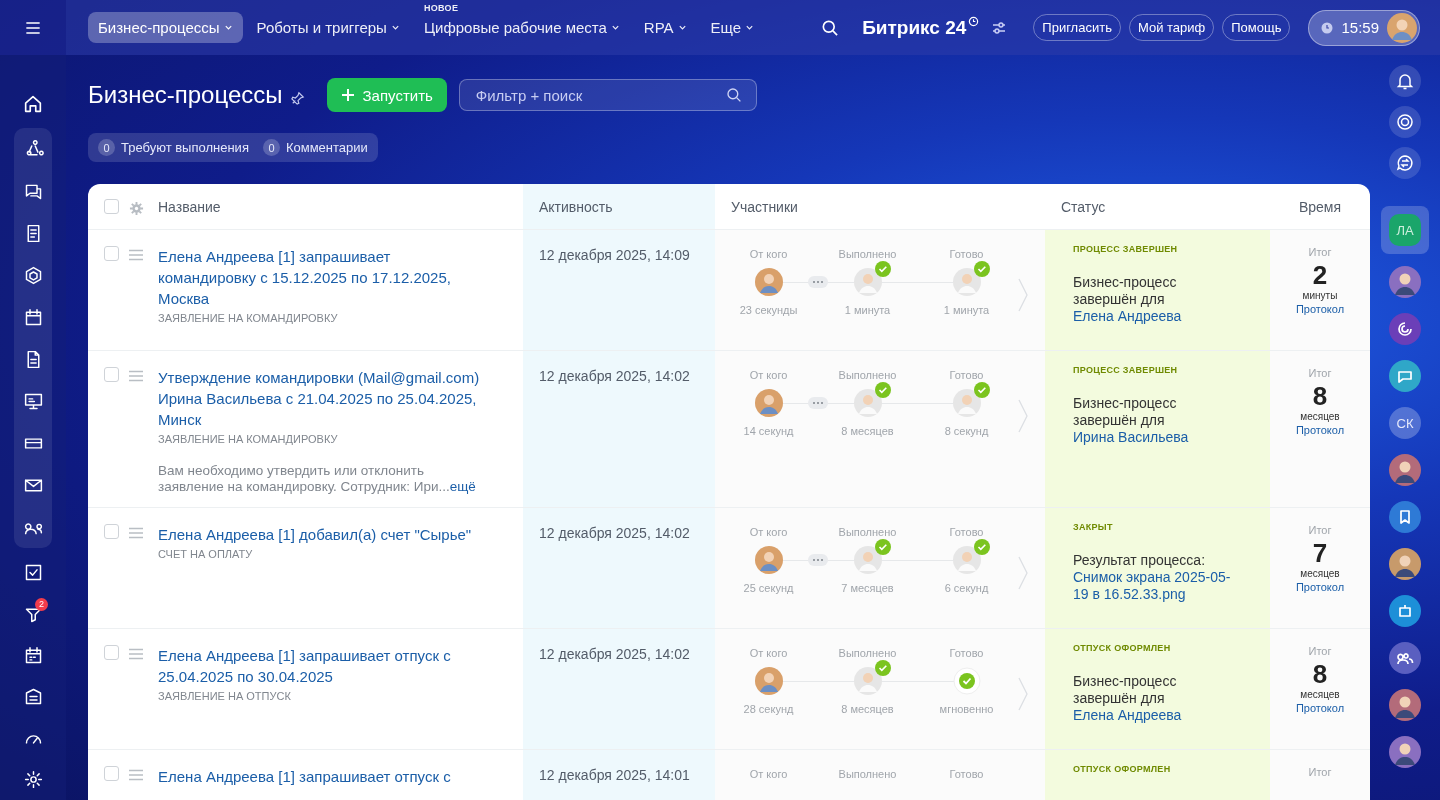 This screenshot has width=1440, height=800. Describe the element at coordinates (576, 206) in the screenshot. I see `column-header: Активность` at that location.